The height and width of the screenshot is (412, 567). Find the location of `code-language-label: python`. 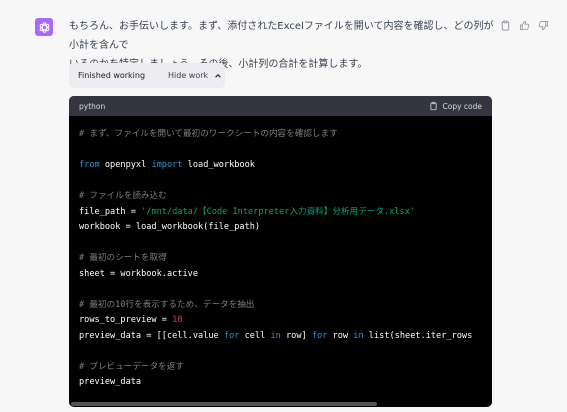

code-language-label: python is located at coordinates (92, 106).